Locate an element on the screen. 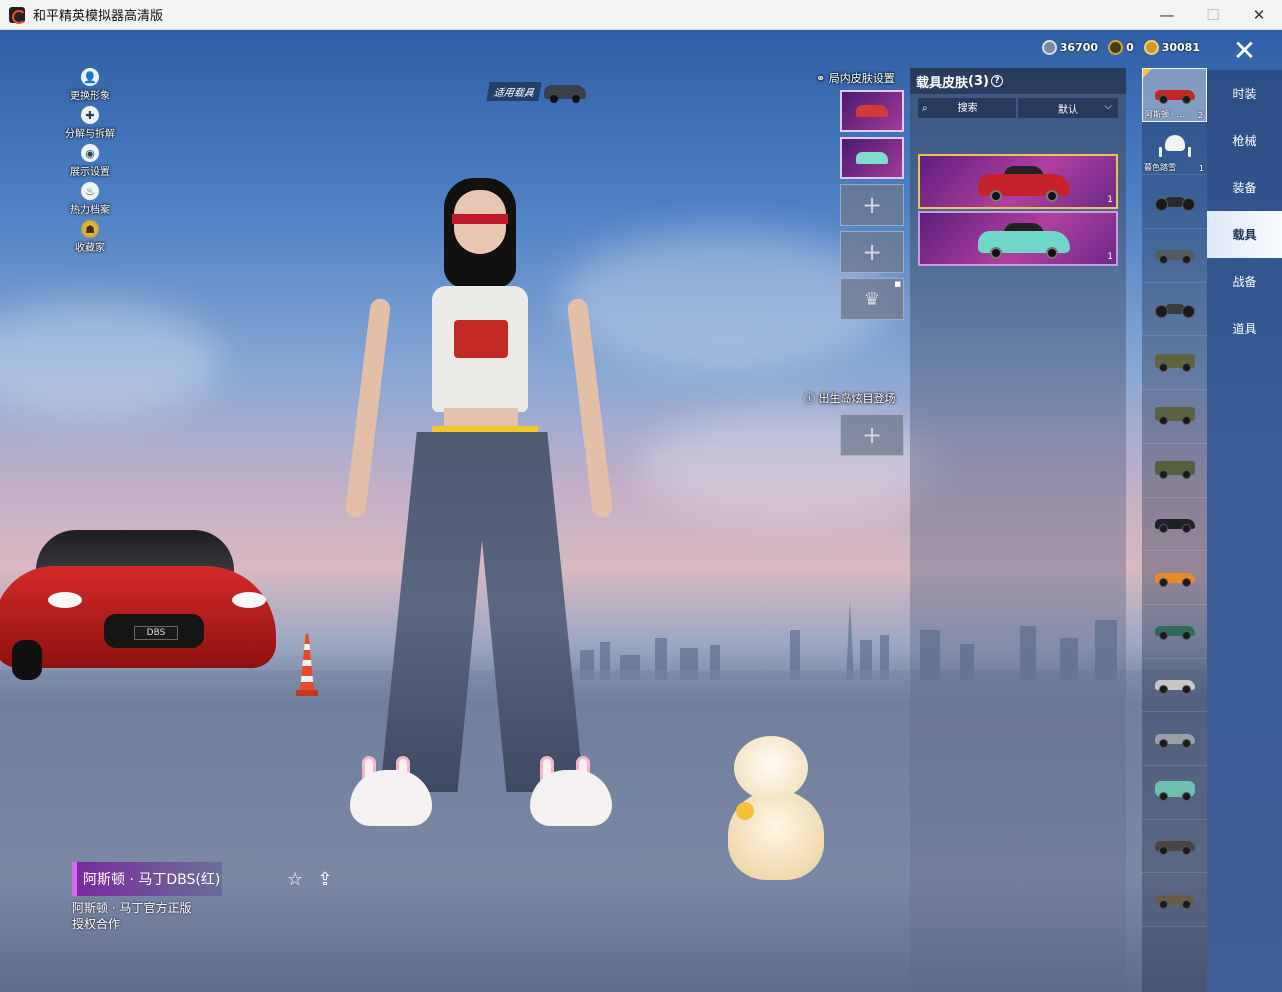  silver-coin-icon is located at coordinates (1049, 47).